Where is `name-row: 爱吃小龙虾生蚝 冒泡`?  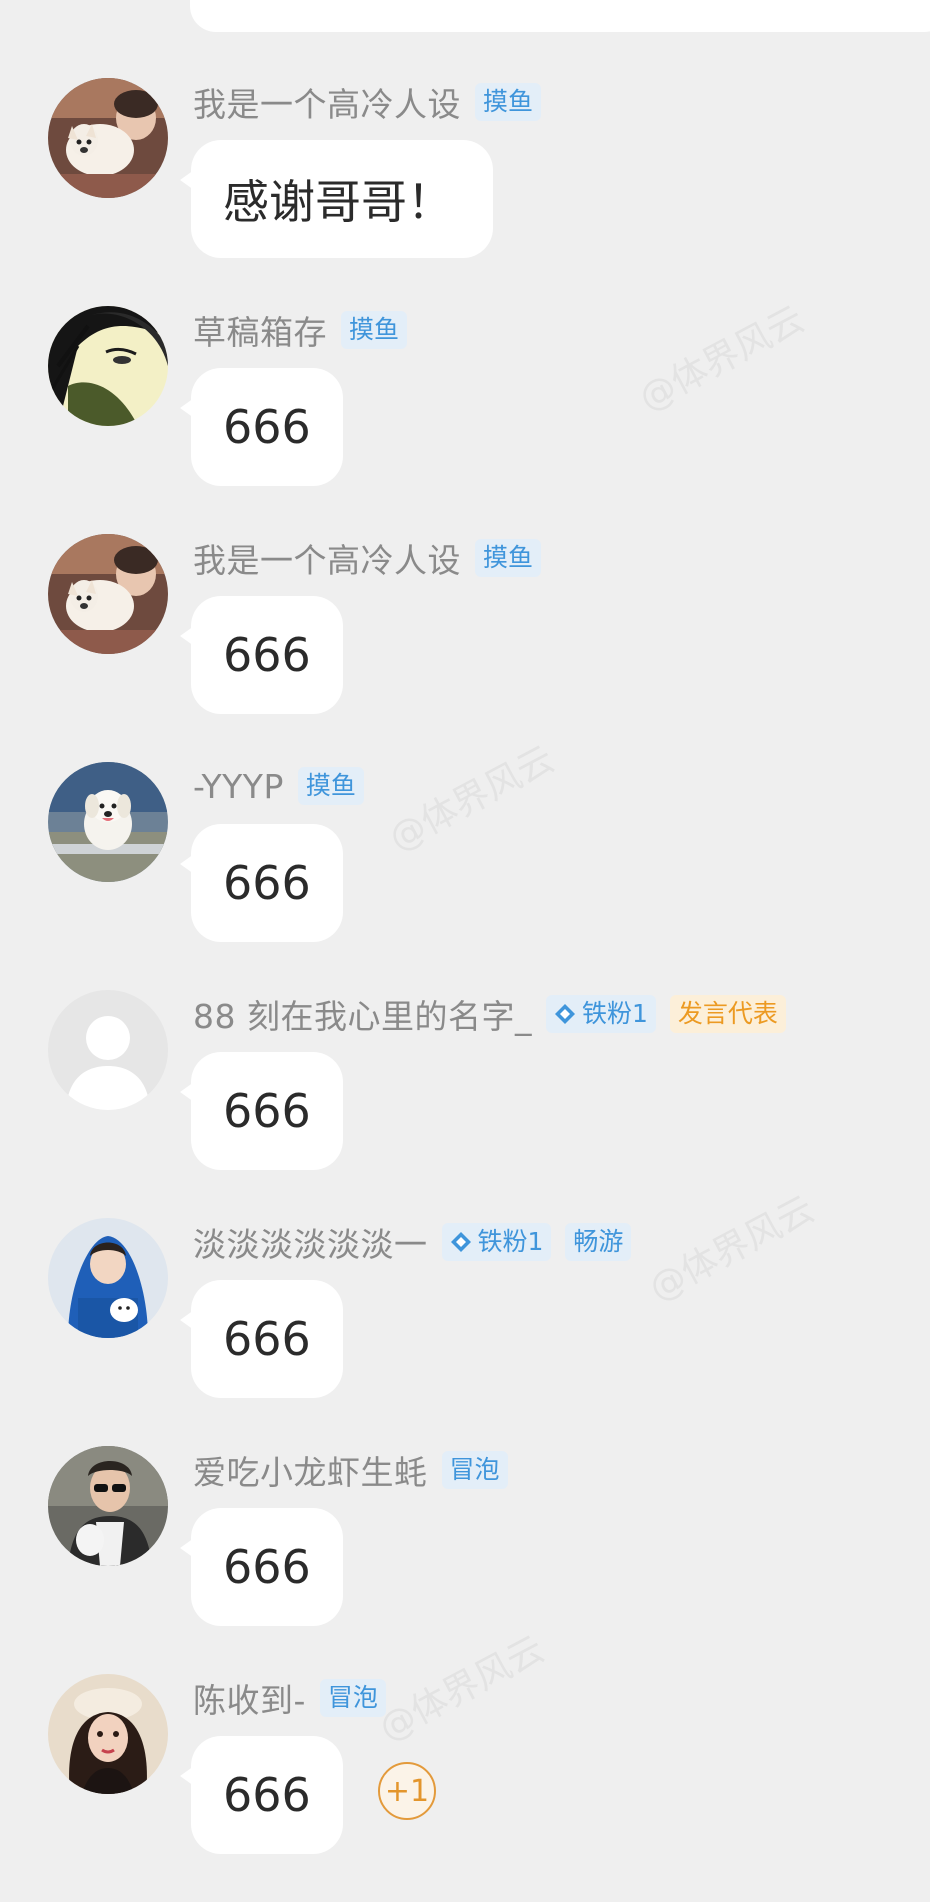 name-row: 爱吃小龙虾生蚝 冒泡 is located at coordinates (350, 1471).